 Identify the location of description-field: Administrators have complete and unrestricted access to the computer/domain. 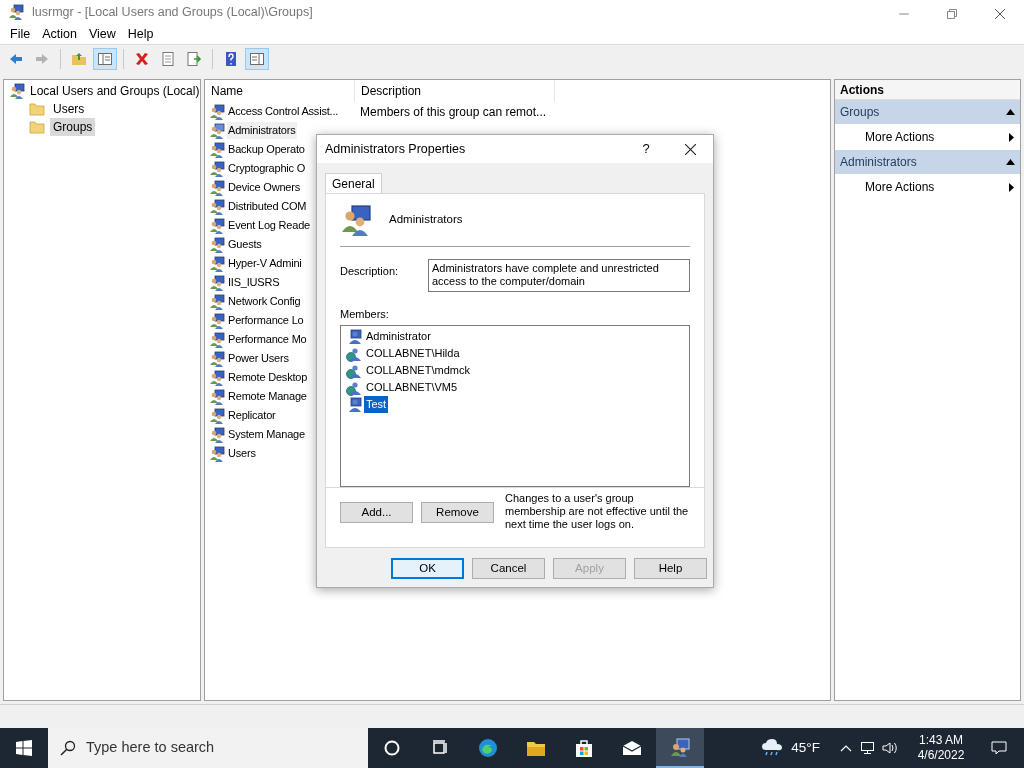
(559, 275).